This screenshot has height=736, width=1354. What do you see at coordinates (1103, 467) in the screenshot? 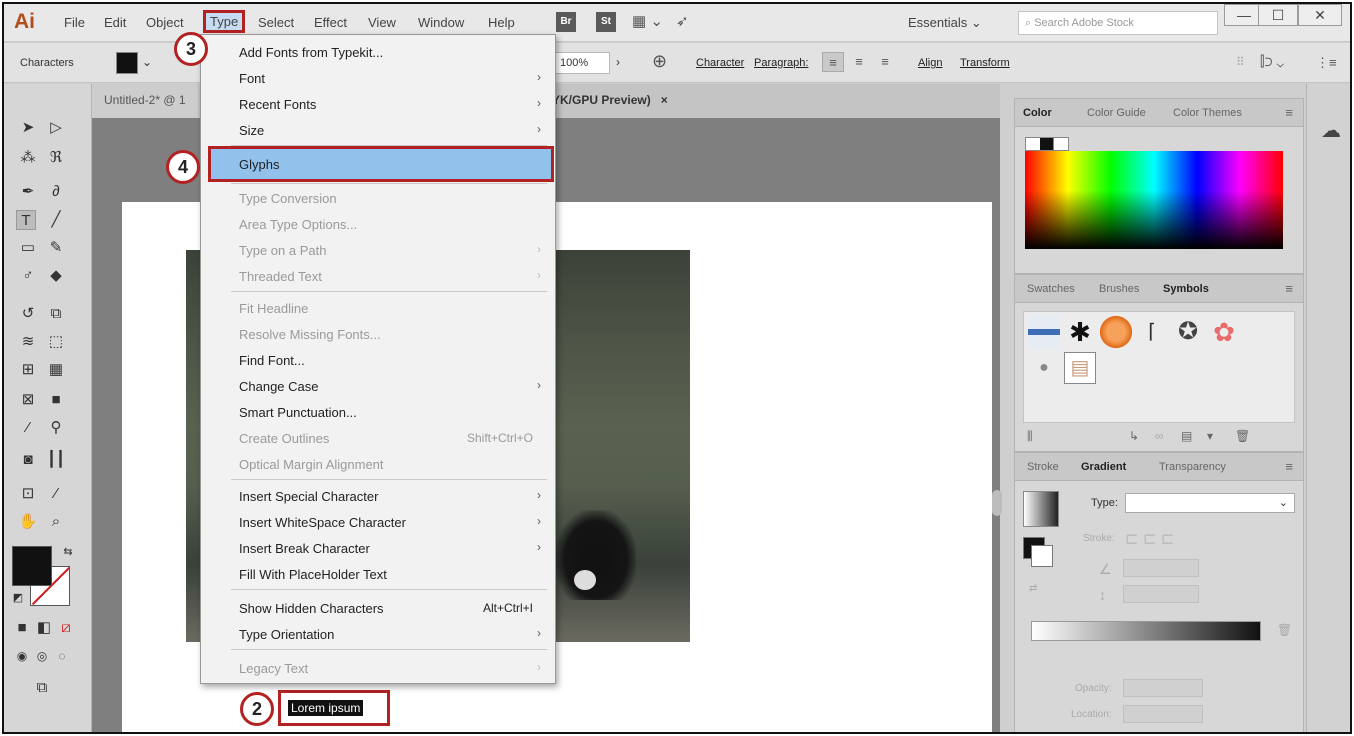
I see `tab-gradient: Gradient` at bounding box center [1103, 467].